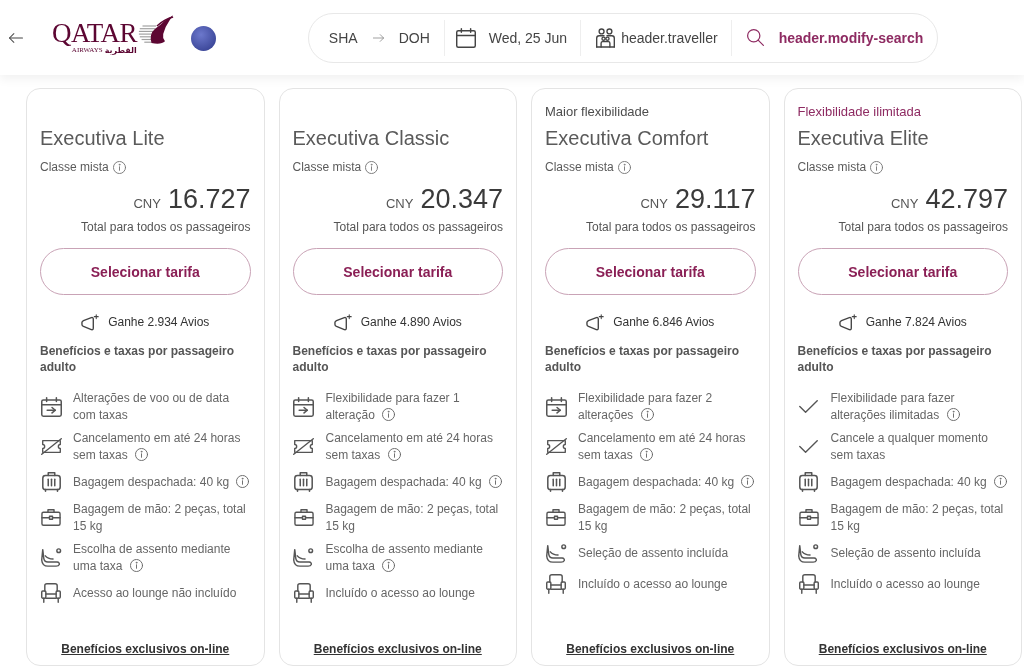 The height and width of the screenshot is (672, 1024). What do you see at coordinates (203, 38) in the screenshot?
I see `circle-logo-icon` at bounding box center [203, 38].